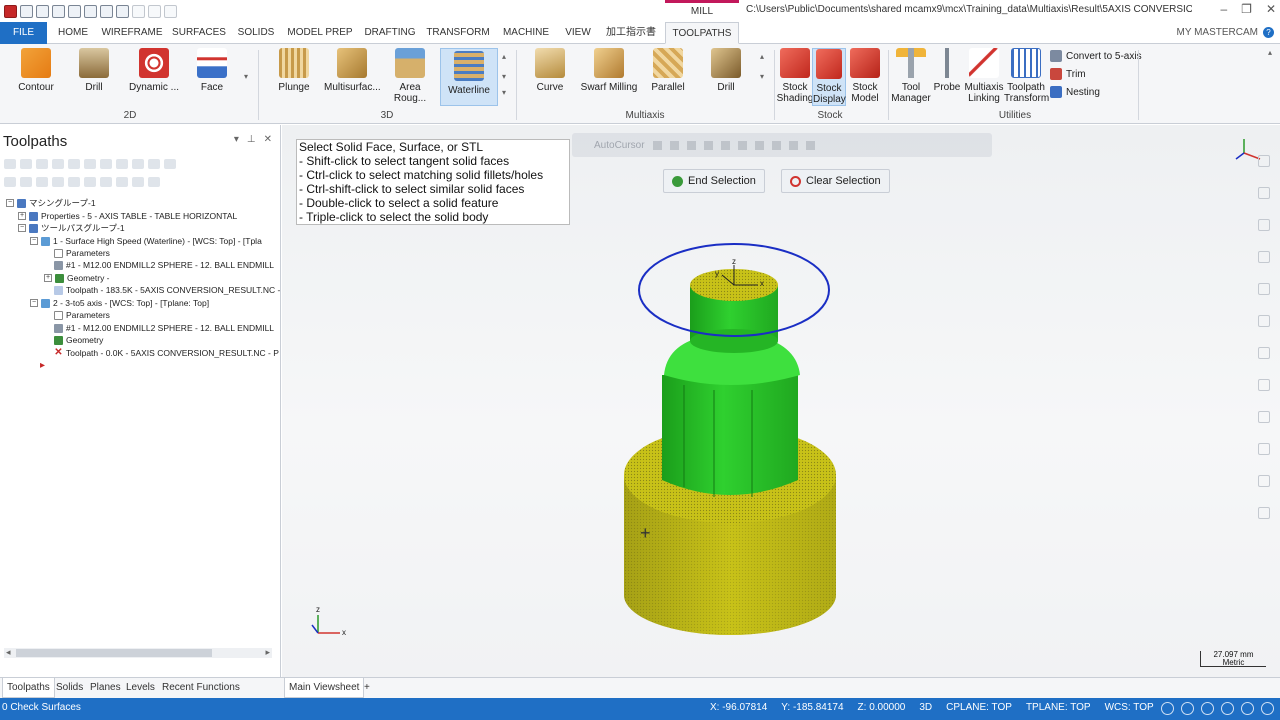 Image resolution: width=1280 pixels, height=720 pixels. I want to click on iso-view-icon, so click(1264, 289).